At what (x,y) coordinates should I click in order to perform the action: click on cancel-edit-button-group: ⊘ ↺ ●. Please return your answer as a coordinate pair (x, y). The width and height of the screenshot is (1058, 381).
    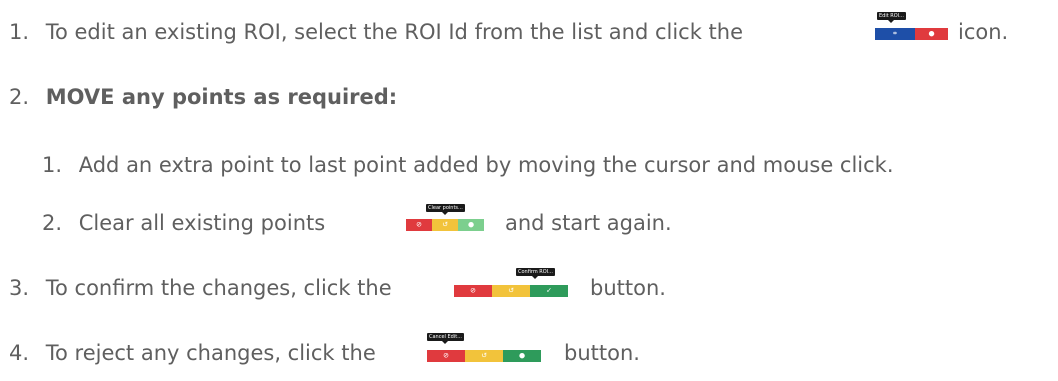
    Looking at the image, I should click on (484, 356).